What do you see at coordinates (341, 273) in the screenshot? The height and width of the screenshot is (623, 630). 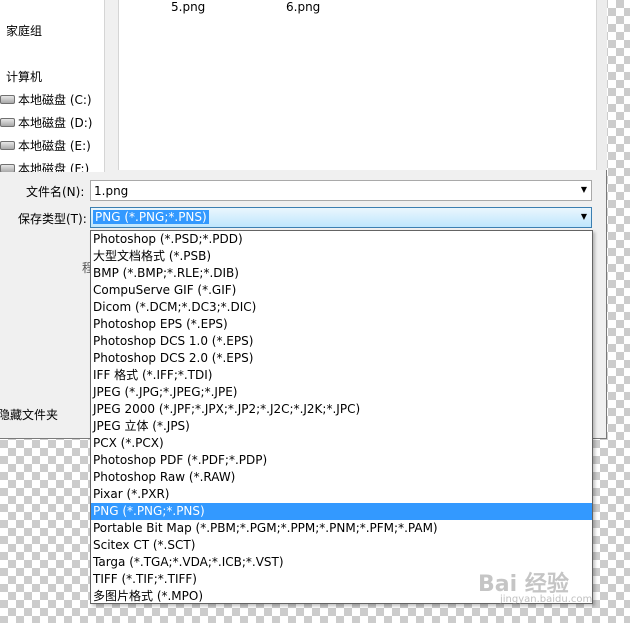 I see `savetype-option: BMP (*.BMP;*.RLE;*.DIB)` at bounding box center [341, 273].